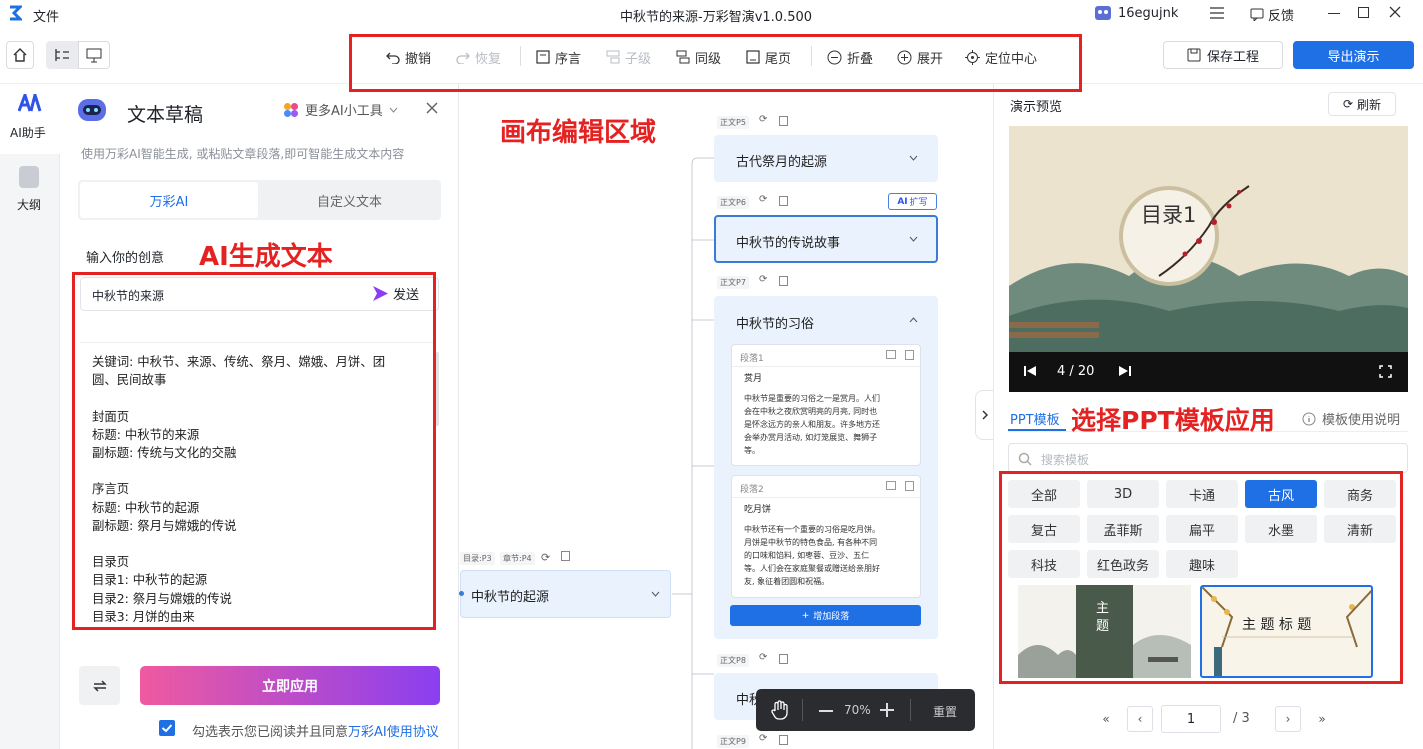 The height and width of the screenshot is (749, 1423). Describe the element at coordinates (826, 158) in the screenshot. I see `outline-node: 古代祭月的起源` at that location.